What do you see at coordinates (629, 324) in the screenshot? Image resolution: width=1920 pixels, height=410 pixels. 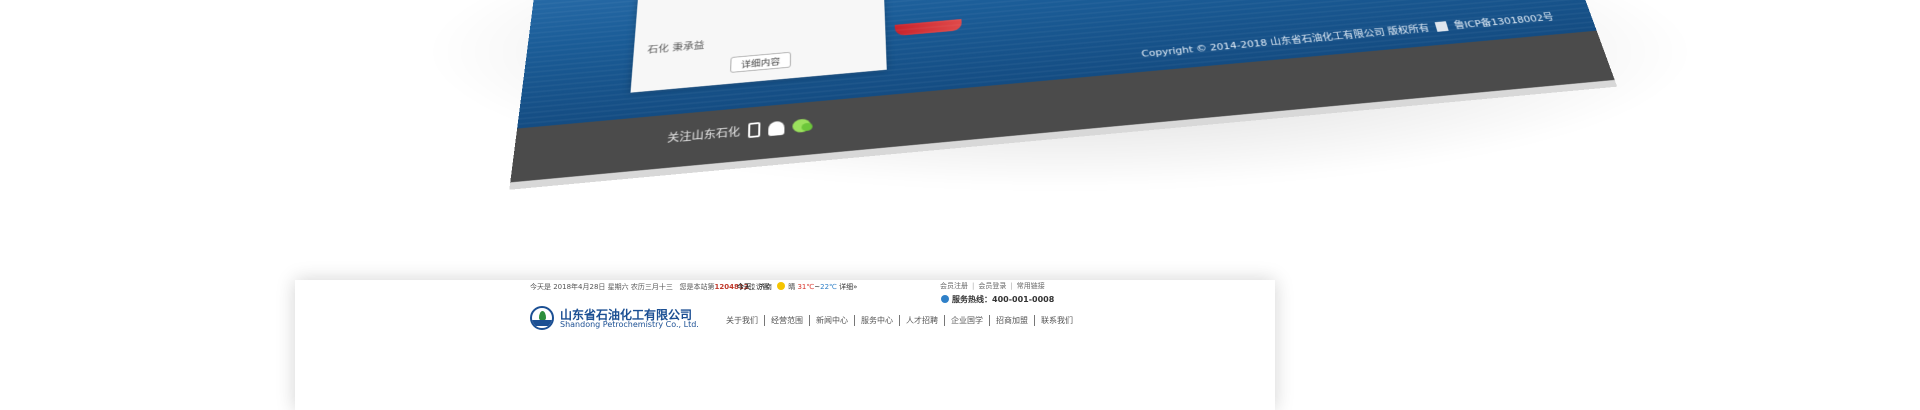 I see `company-name-en: Shandong Petrochemistry Co., Ltd.` at bounding box center [629, 324].